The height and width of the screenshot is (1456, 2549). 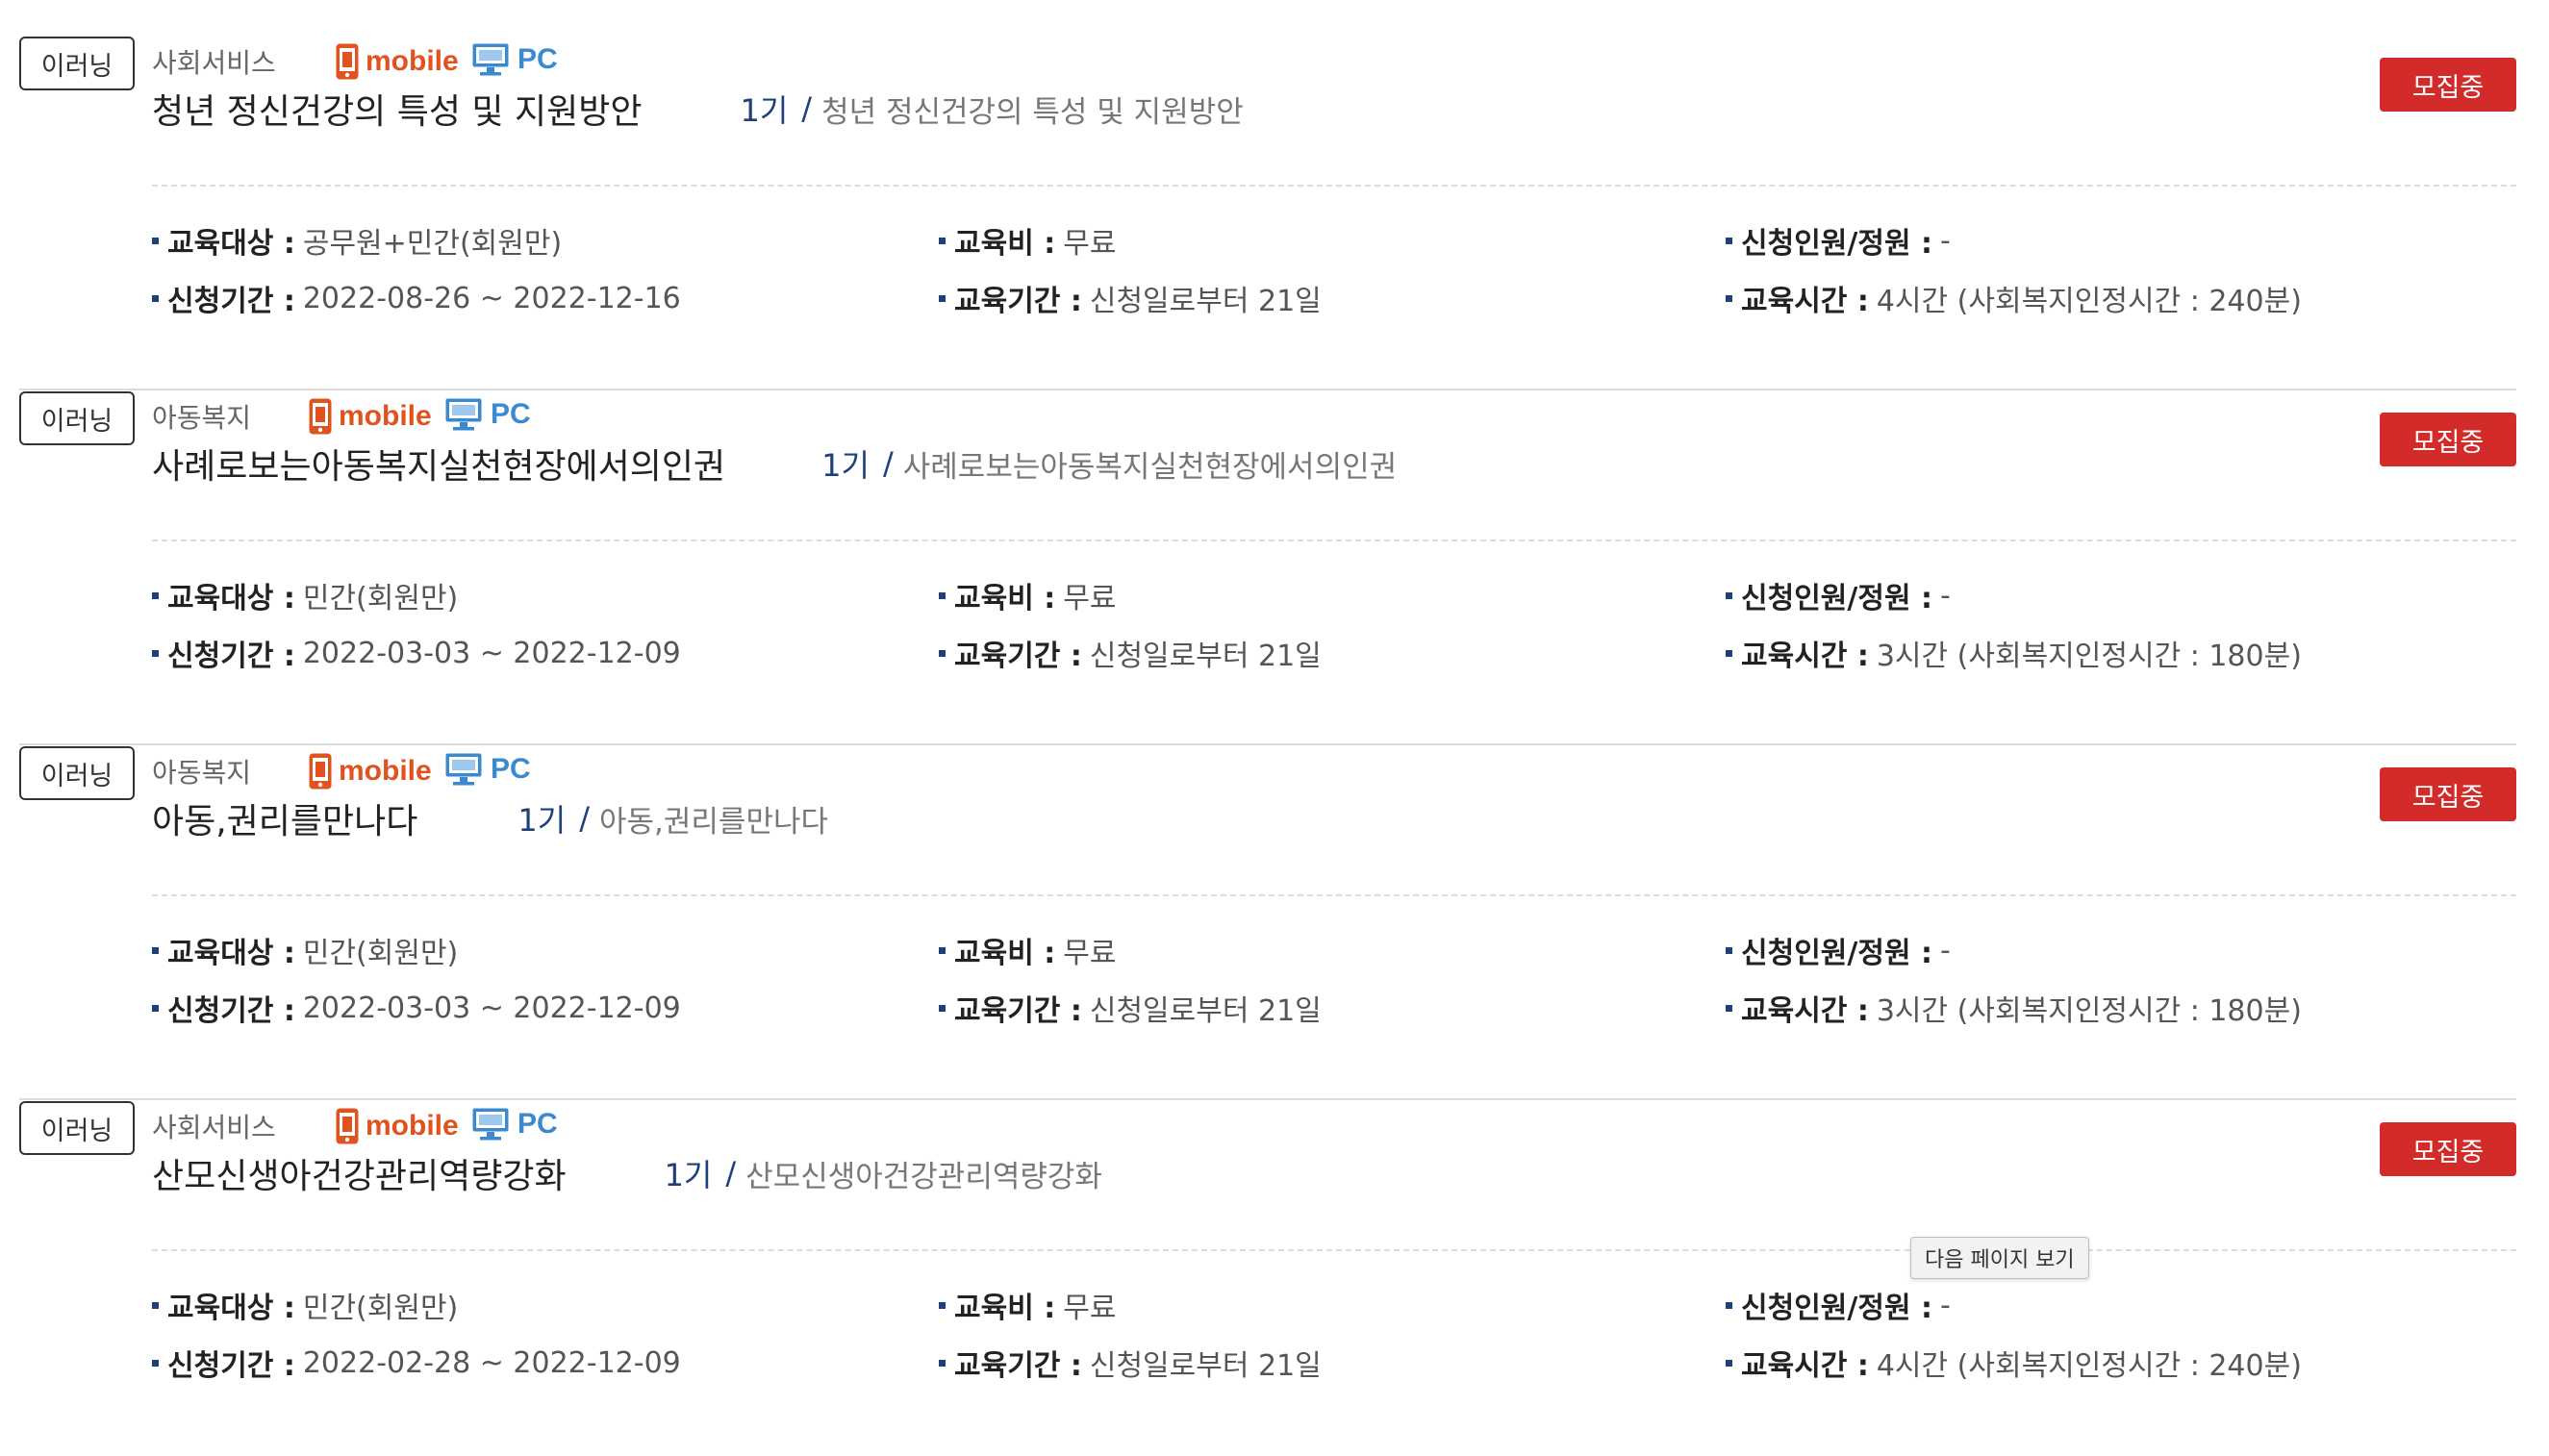 What do you see at coordinates (380, 953) in the screenshot?
I see `info-value: 민간(회원만)` at bounding box center [380, 953].